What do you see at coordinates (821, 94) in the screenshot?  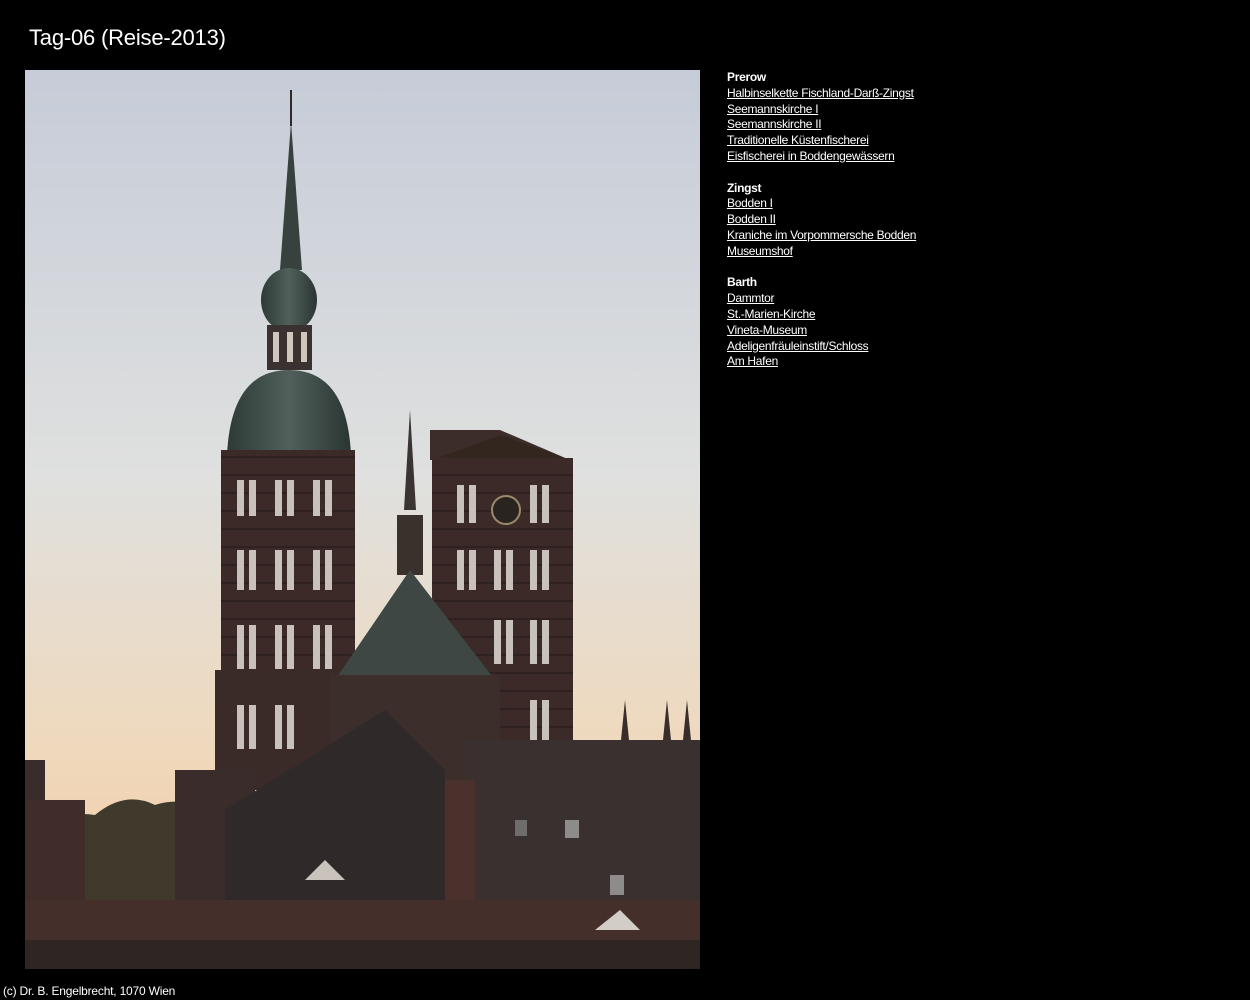 I see `nav-link-halbinselkette: Halbinselkette Fischland-Darß-Zingst` at bounding box center [821, 94].